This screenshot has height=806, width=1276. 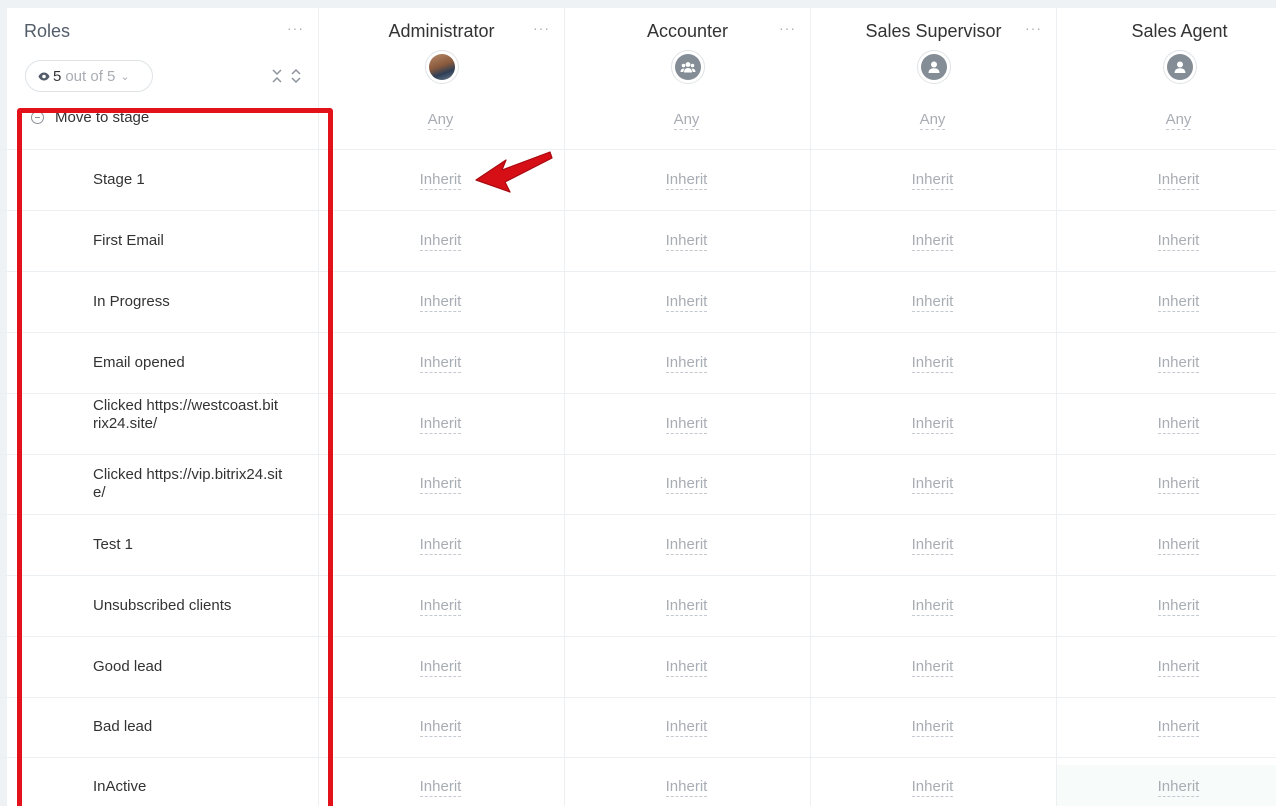 What do you see at coordinates (295, 28) in the screenshot?
I see `roles-menu-icon: ···` at bounding box center [295, 28].